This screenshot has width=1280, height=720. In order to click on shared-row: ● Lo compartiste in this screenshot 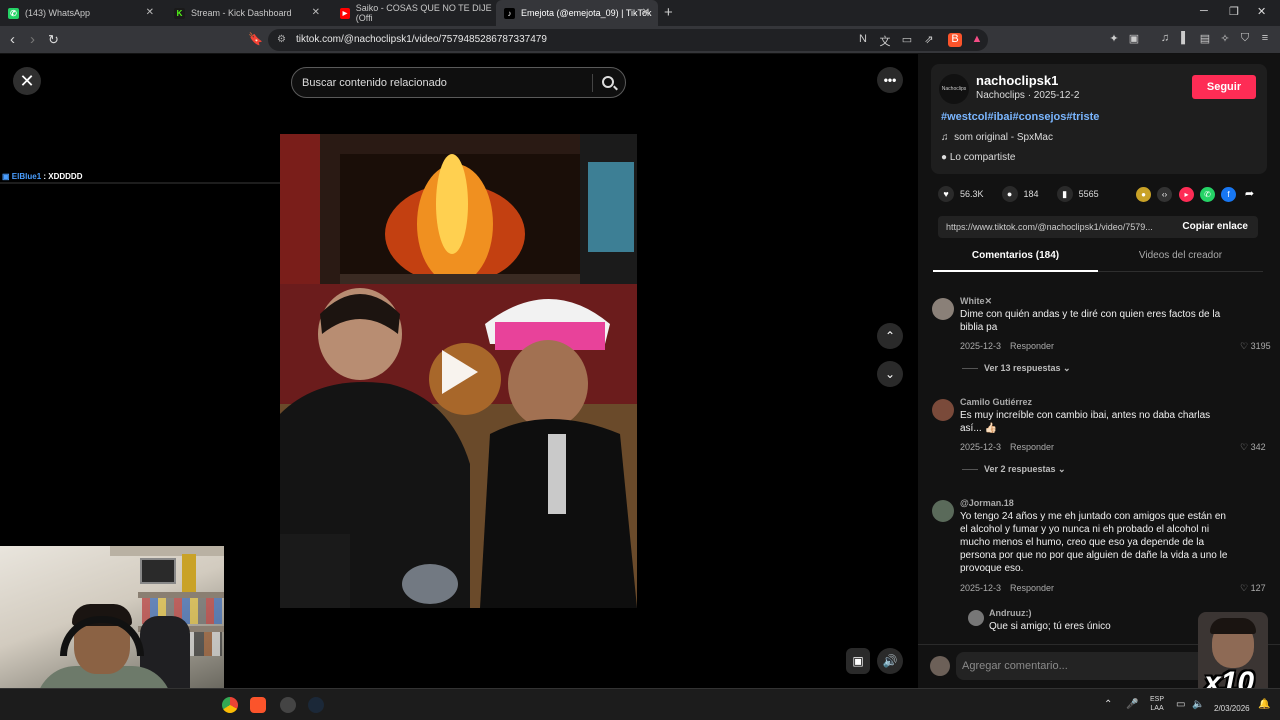, I will do `click(978, 157)`.